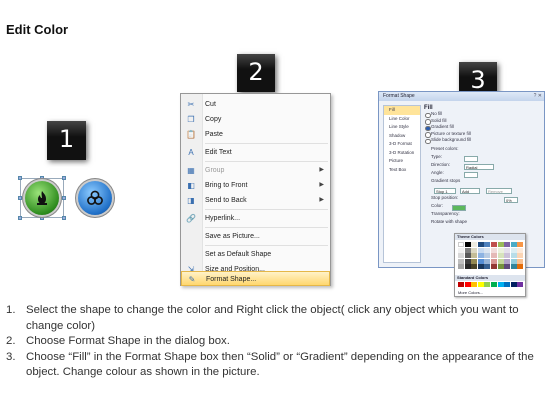  I want to click on sidebar-item-3d-format: 3-D Format, so click(402, 144).